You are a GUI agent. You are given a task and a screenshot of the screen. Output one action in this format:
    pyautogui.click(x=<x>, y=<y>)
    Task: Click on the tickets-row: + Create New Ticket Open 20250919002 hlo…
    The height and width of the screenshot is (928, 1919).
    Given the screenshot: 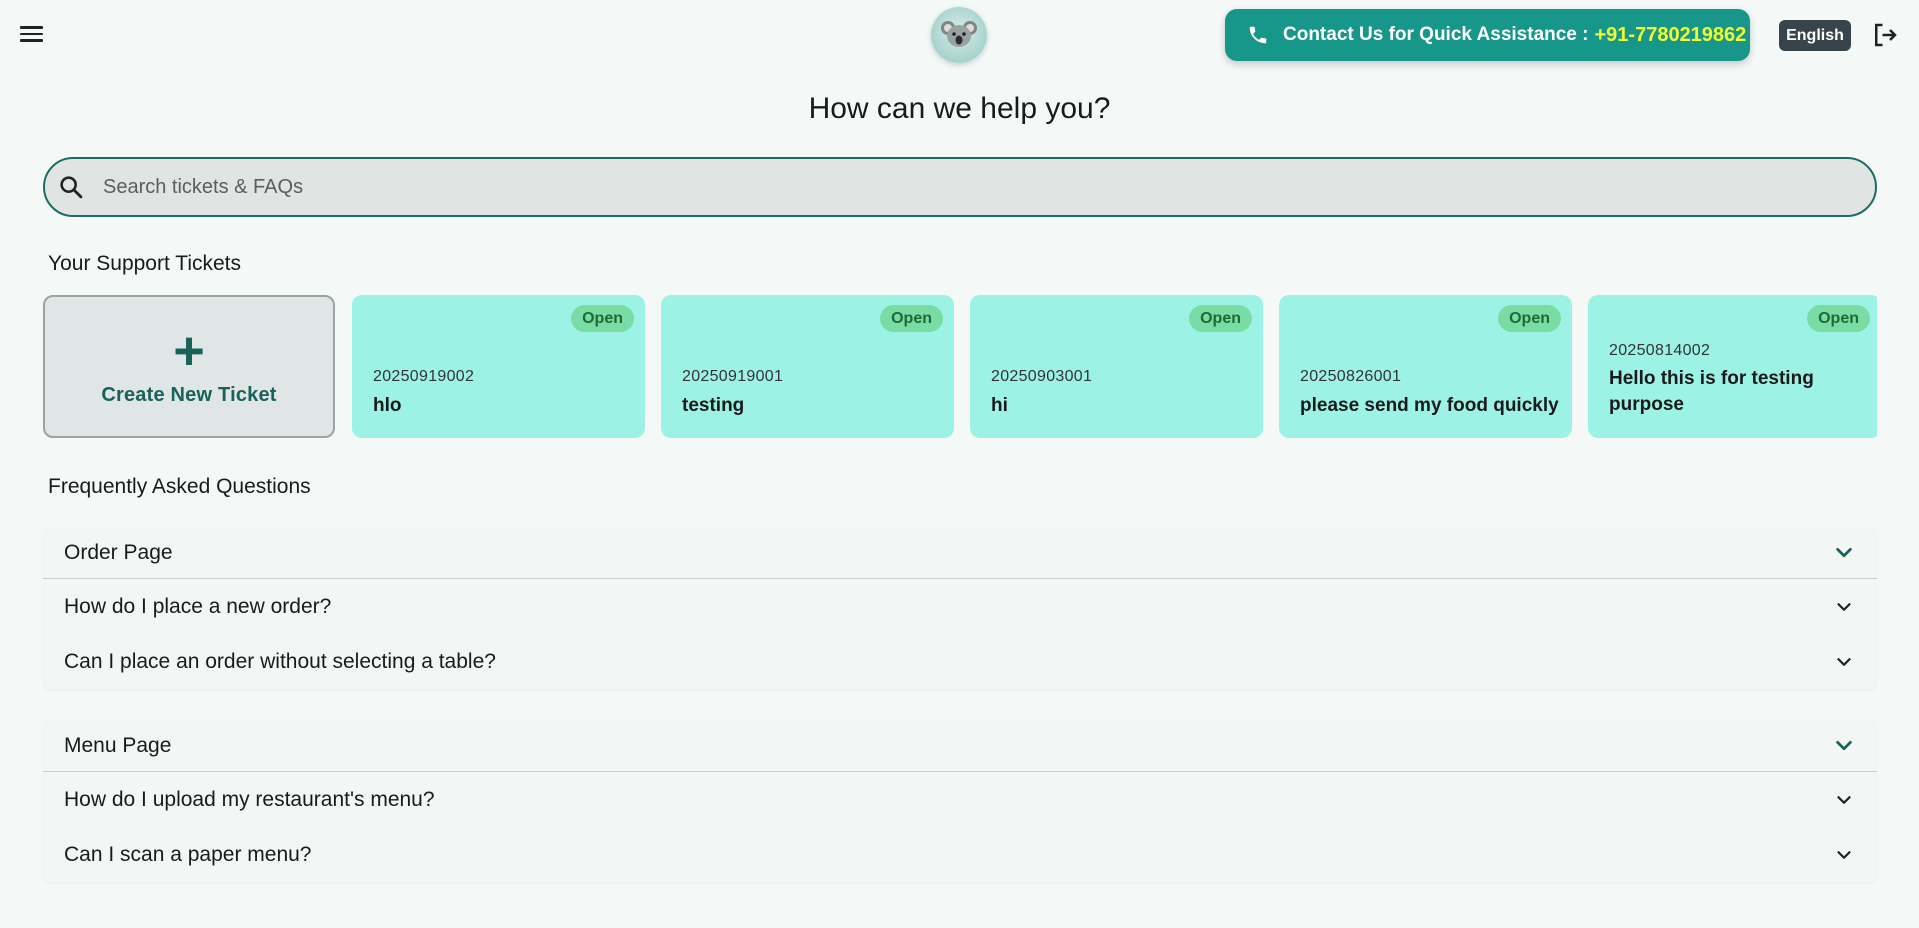 What is the action you would take?
    pyautogui.click(x=960, y=367)
    